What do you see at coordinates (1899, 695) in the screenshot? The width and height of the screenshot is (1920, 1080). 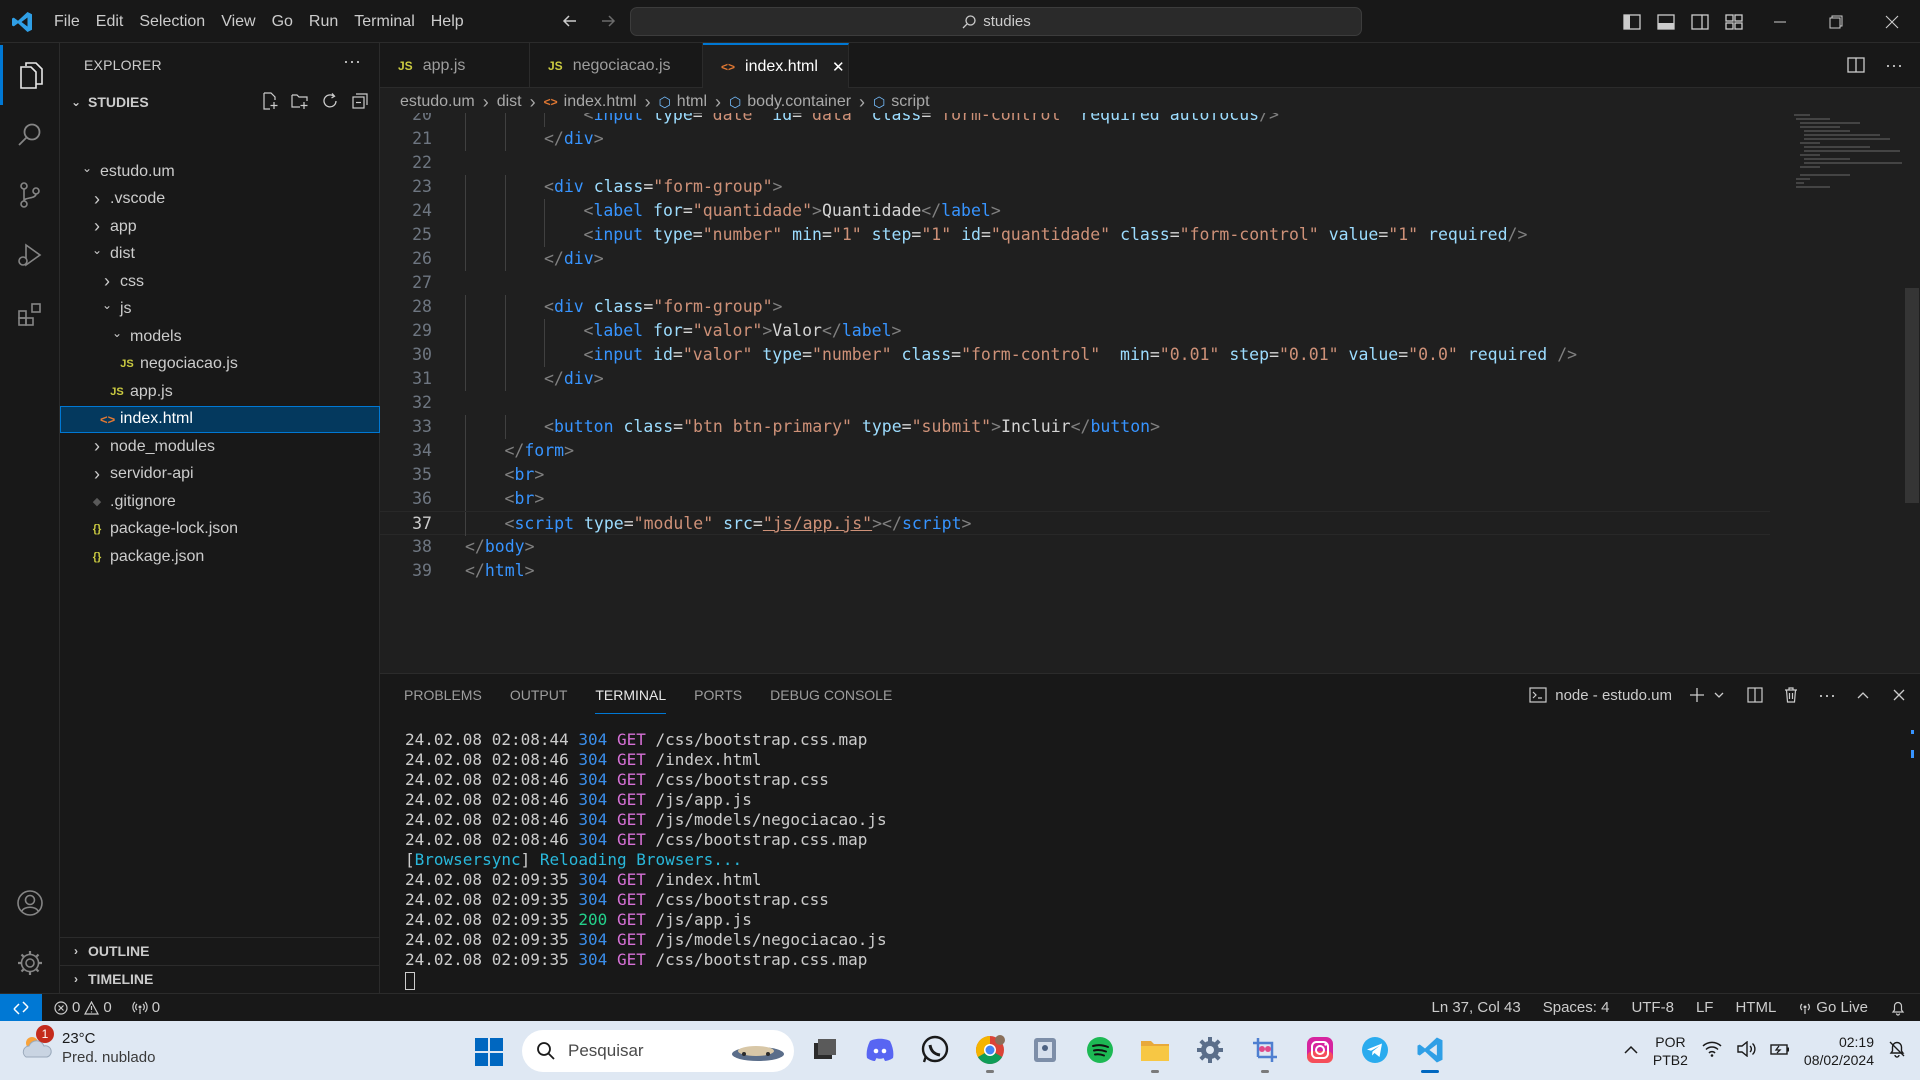 I see `close-panel-icon` at bounding box center [1899, 695].